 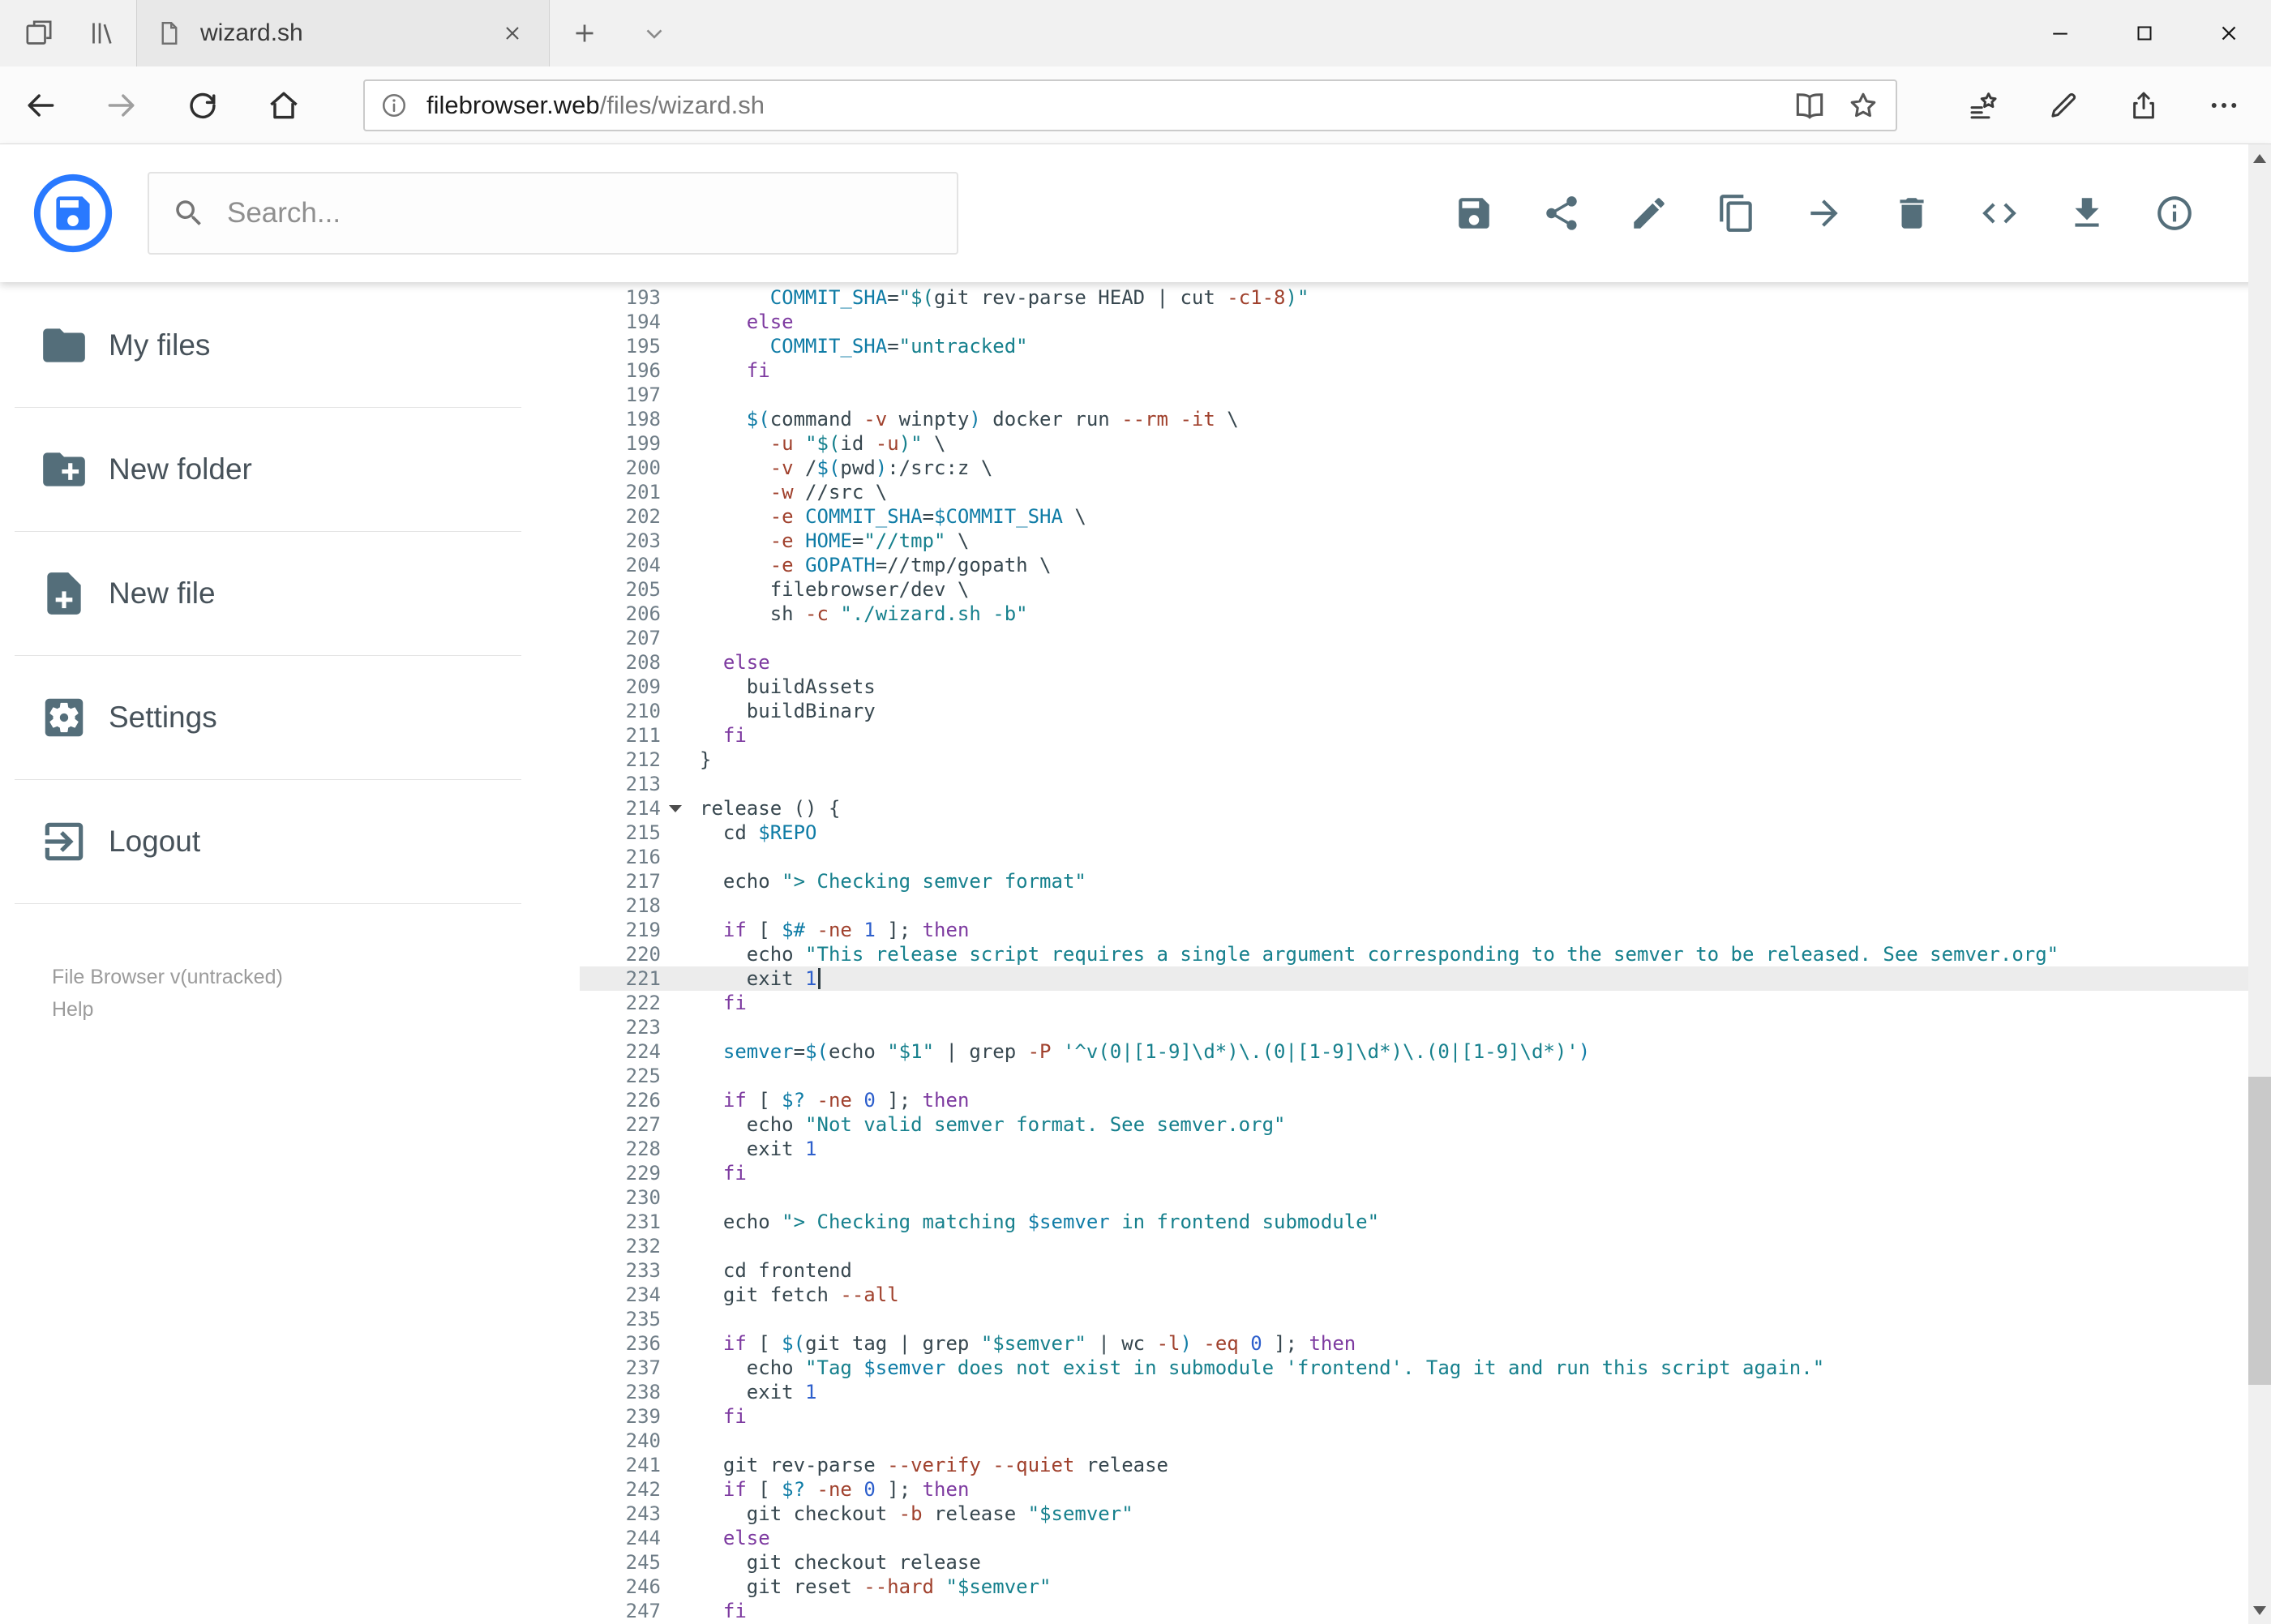 What do you see at coordinates (1425, 638) in the screenshot?
I see `code-line-207: 207` at bounding box center [1425, 638].